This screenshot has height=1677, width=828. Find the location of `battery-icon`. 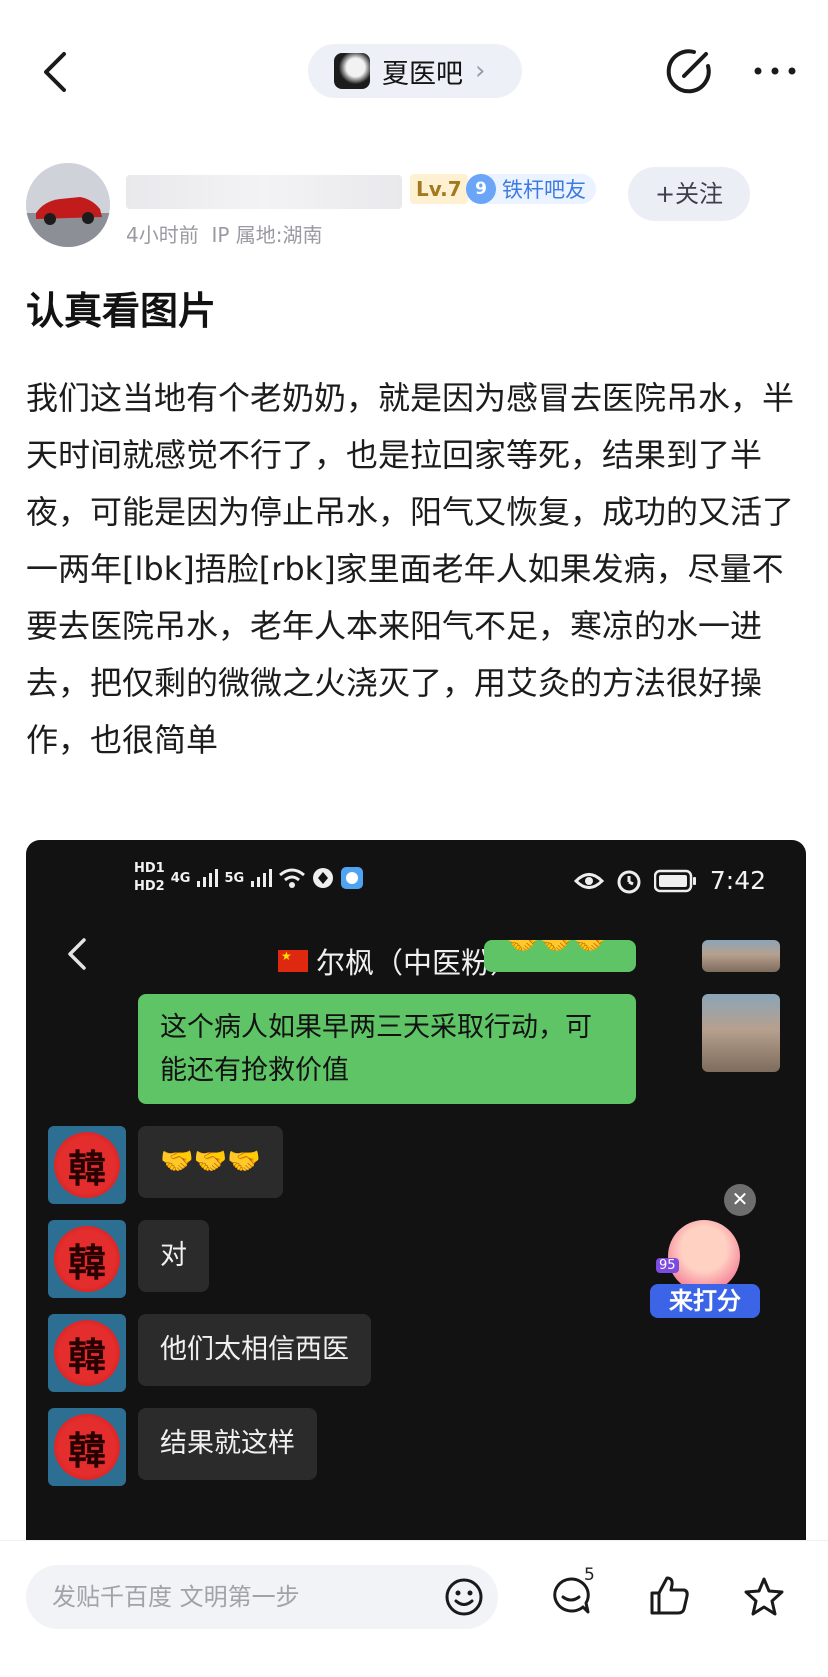

battery-icon is located at coordinates (674, 880).